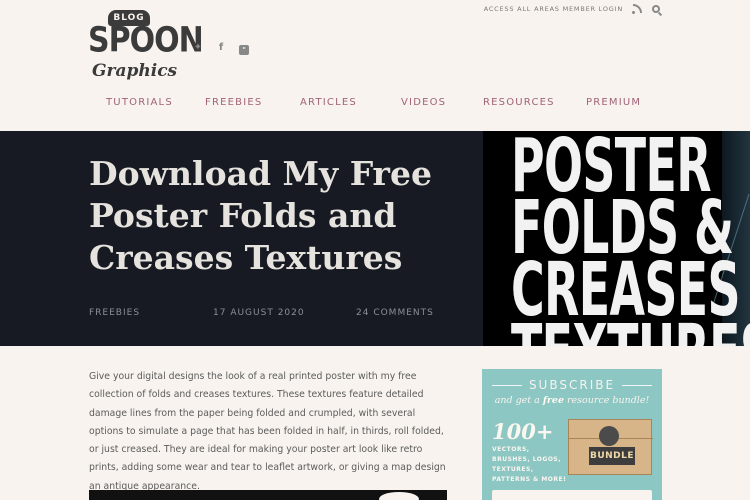 The width and height of the screenshot is (750, 500). What do you see at coordinates (259, 313) in the screenshot?
I see `article-date: 17 AUGUST 2020` at bounding box center [259, 313].